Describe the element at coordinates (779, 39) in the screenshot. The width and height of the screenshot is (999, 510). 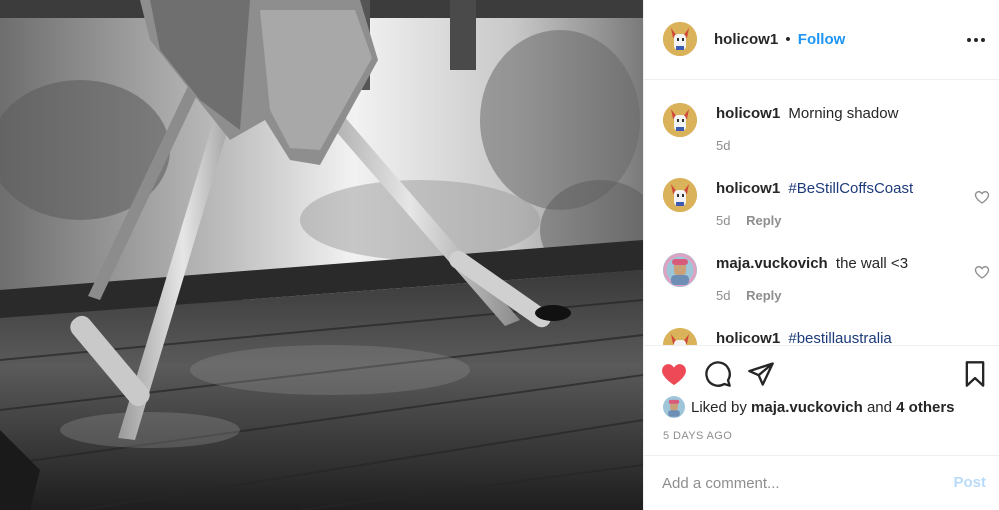
I see `header-text: holicow1 • Follow` at that location.